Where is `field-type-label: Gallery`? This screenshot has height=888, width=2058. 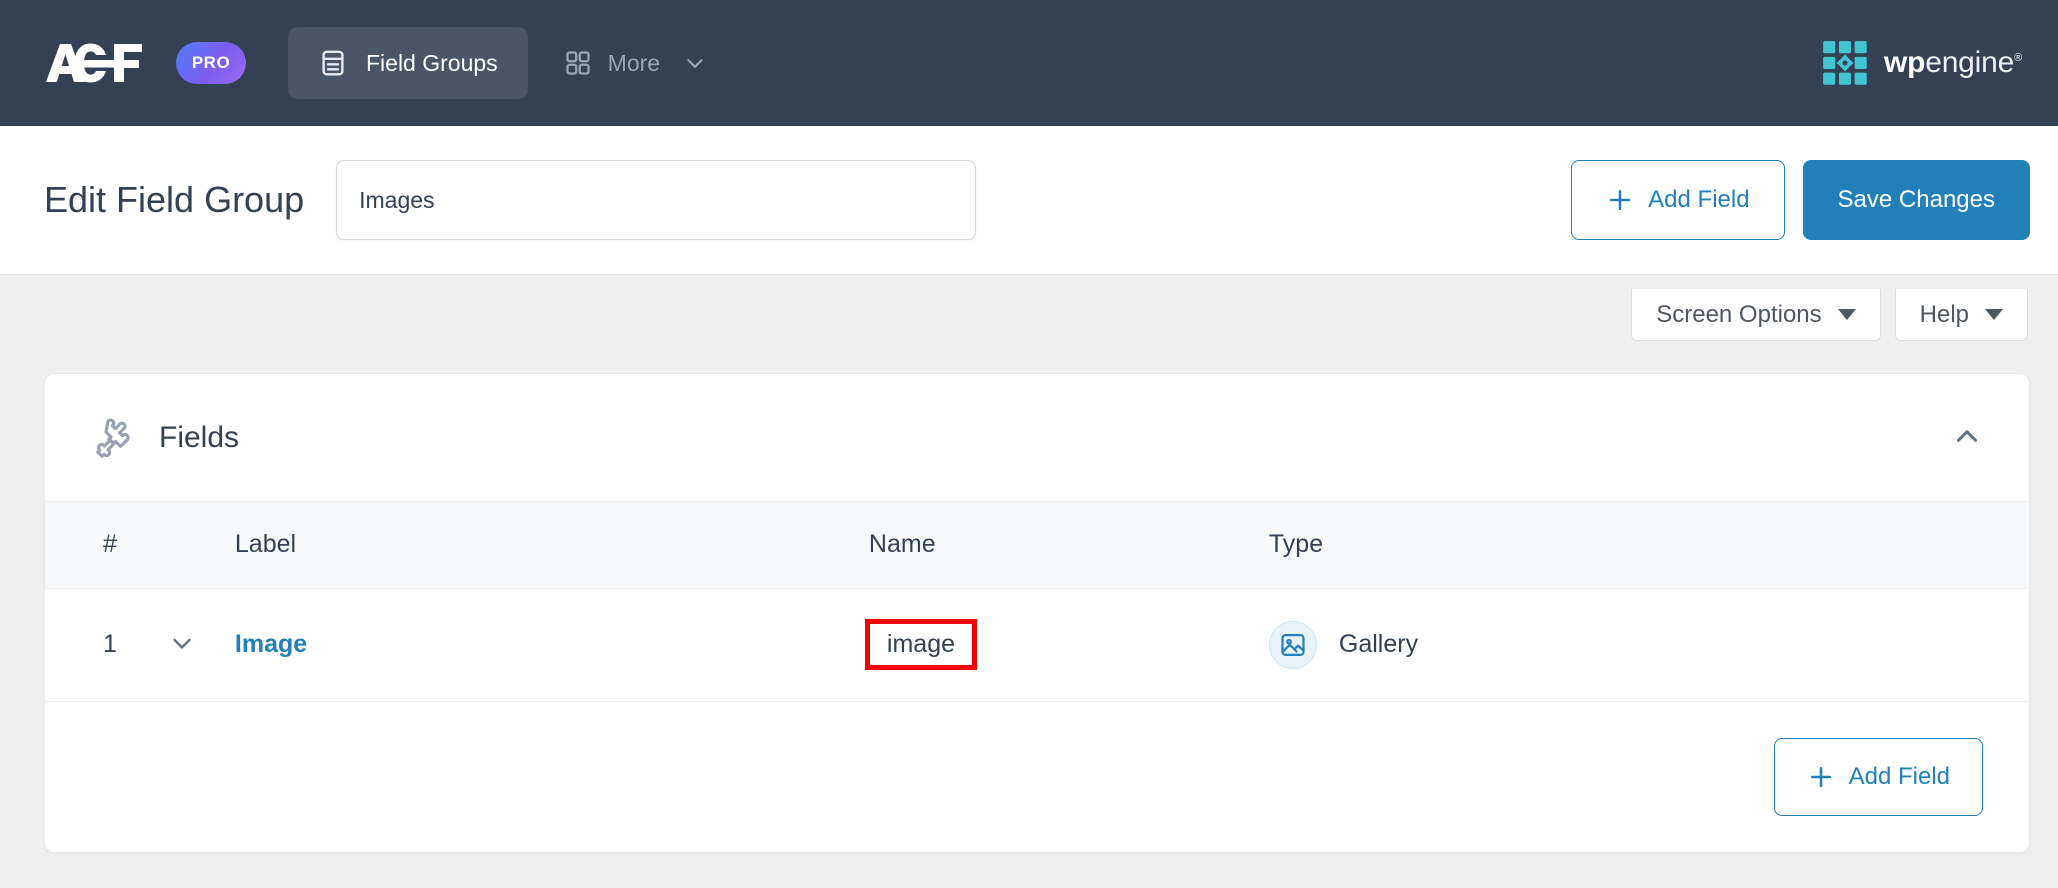
field-type-label: Gallery is located at coordinates (1378, 644).